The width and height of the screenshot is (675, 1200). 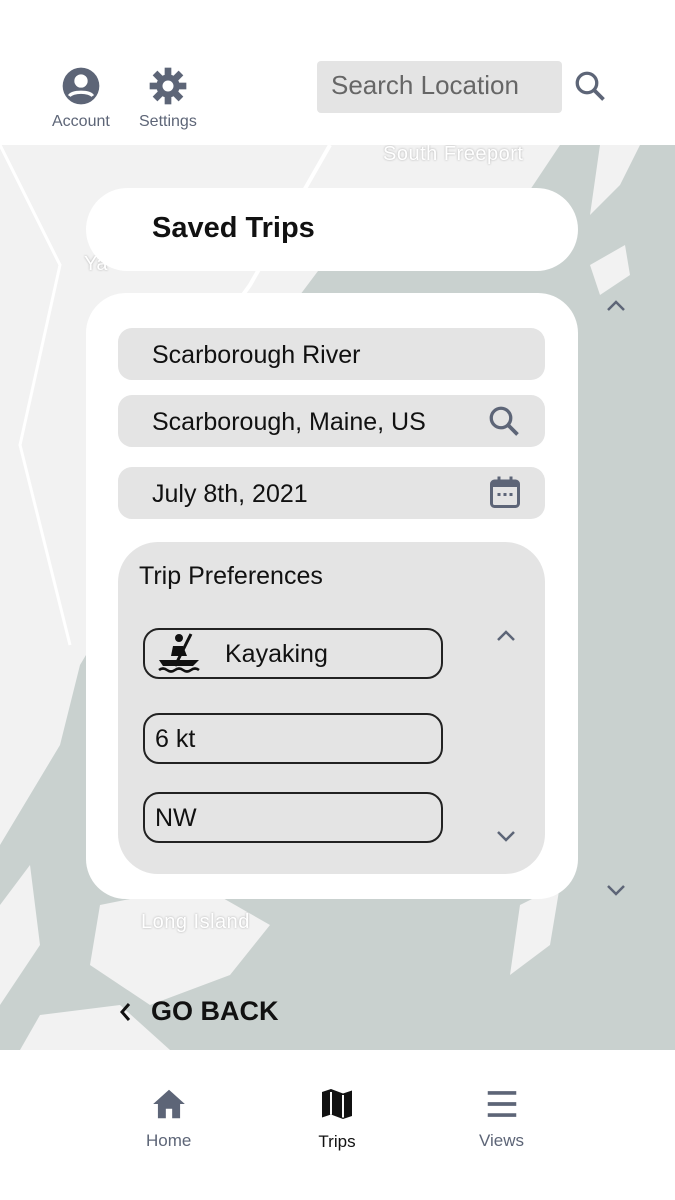 What do you see at coordinates (293, 738) in the screenshot?
I see `wind-speed-field: 6 kt` at bounding box center [293, 738].